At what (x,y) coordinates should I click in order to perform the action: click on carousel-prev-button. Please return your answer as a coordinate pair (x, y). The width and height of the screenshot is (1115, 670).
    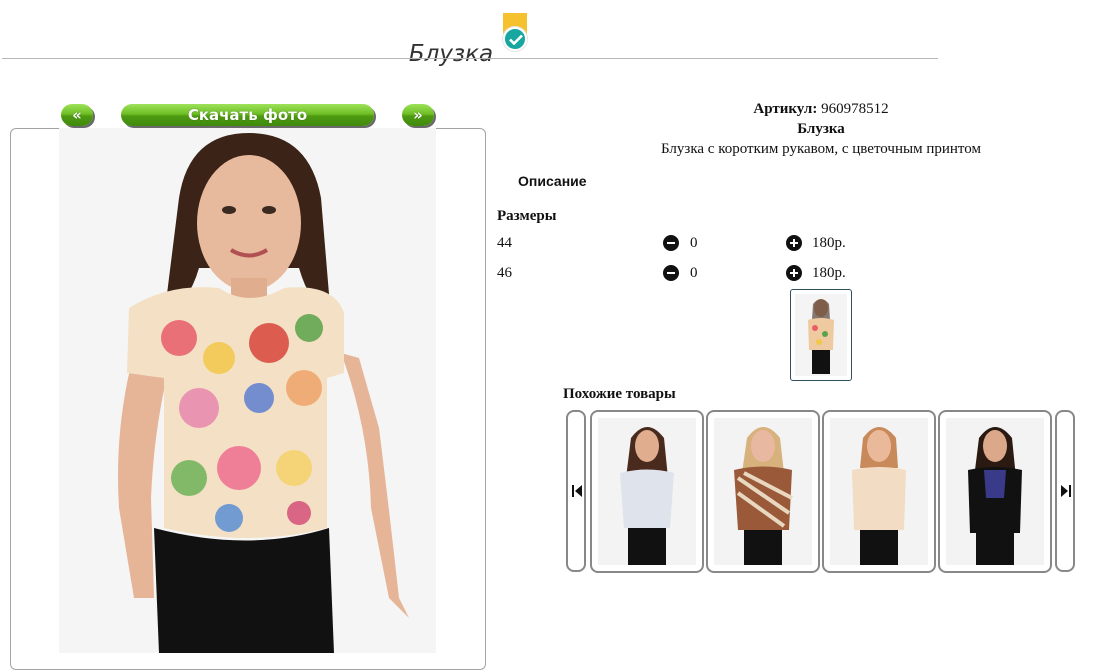
    Looking at the image, I should click on (576, 491).